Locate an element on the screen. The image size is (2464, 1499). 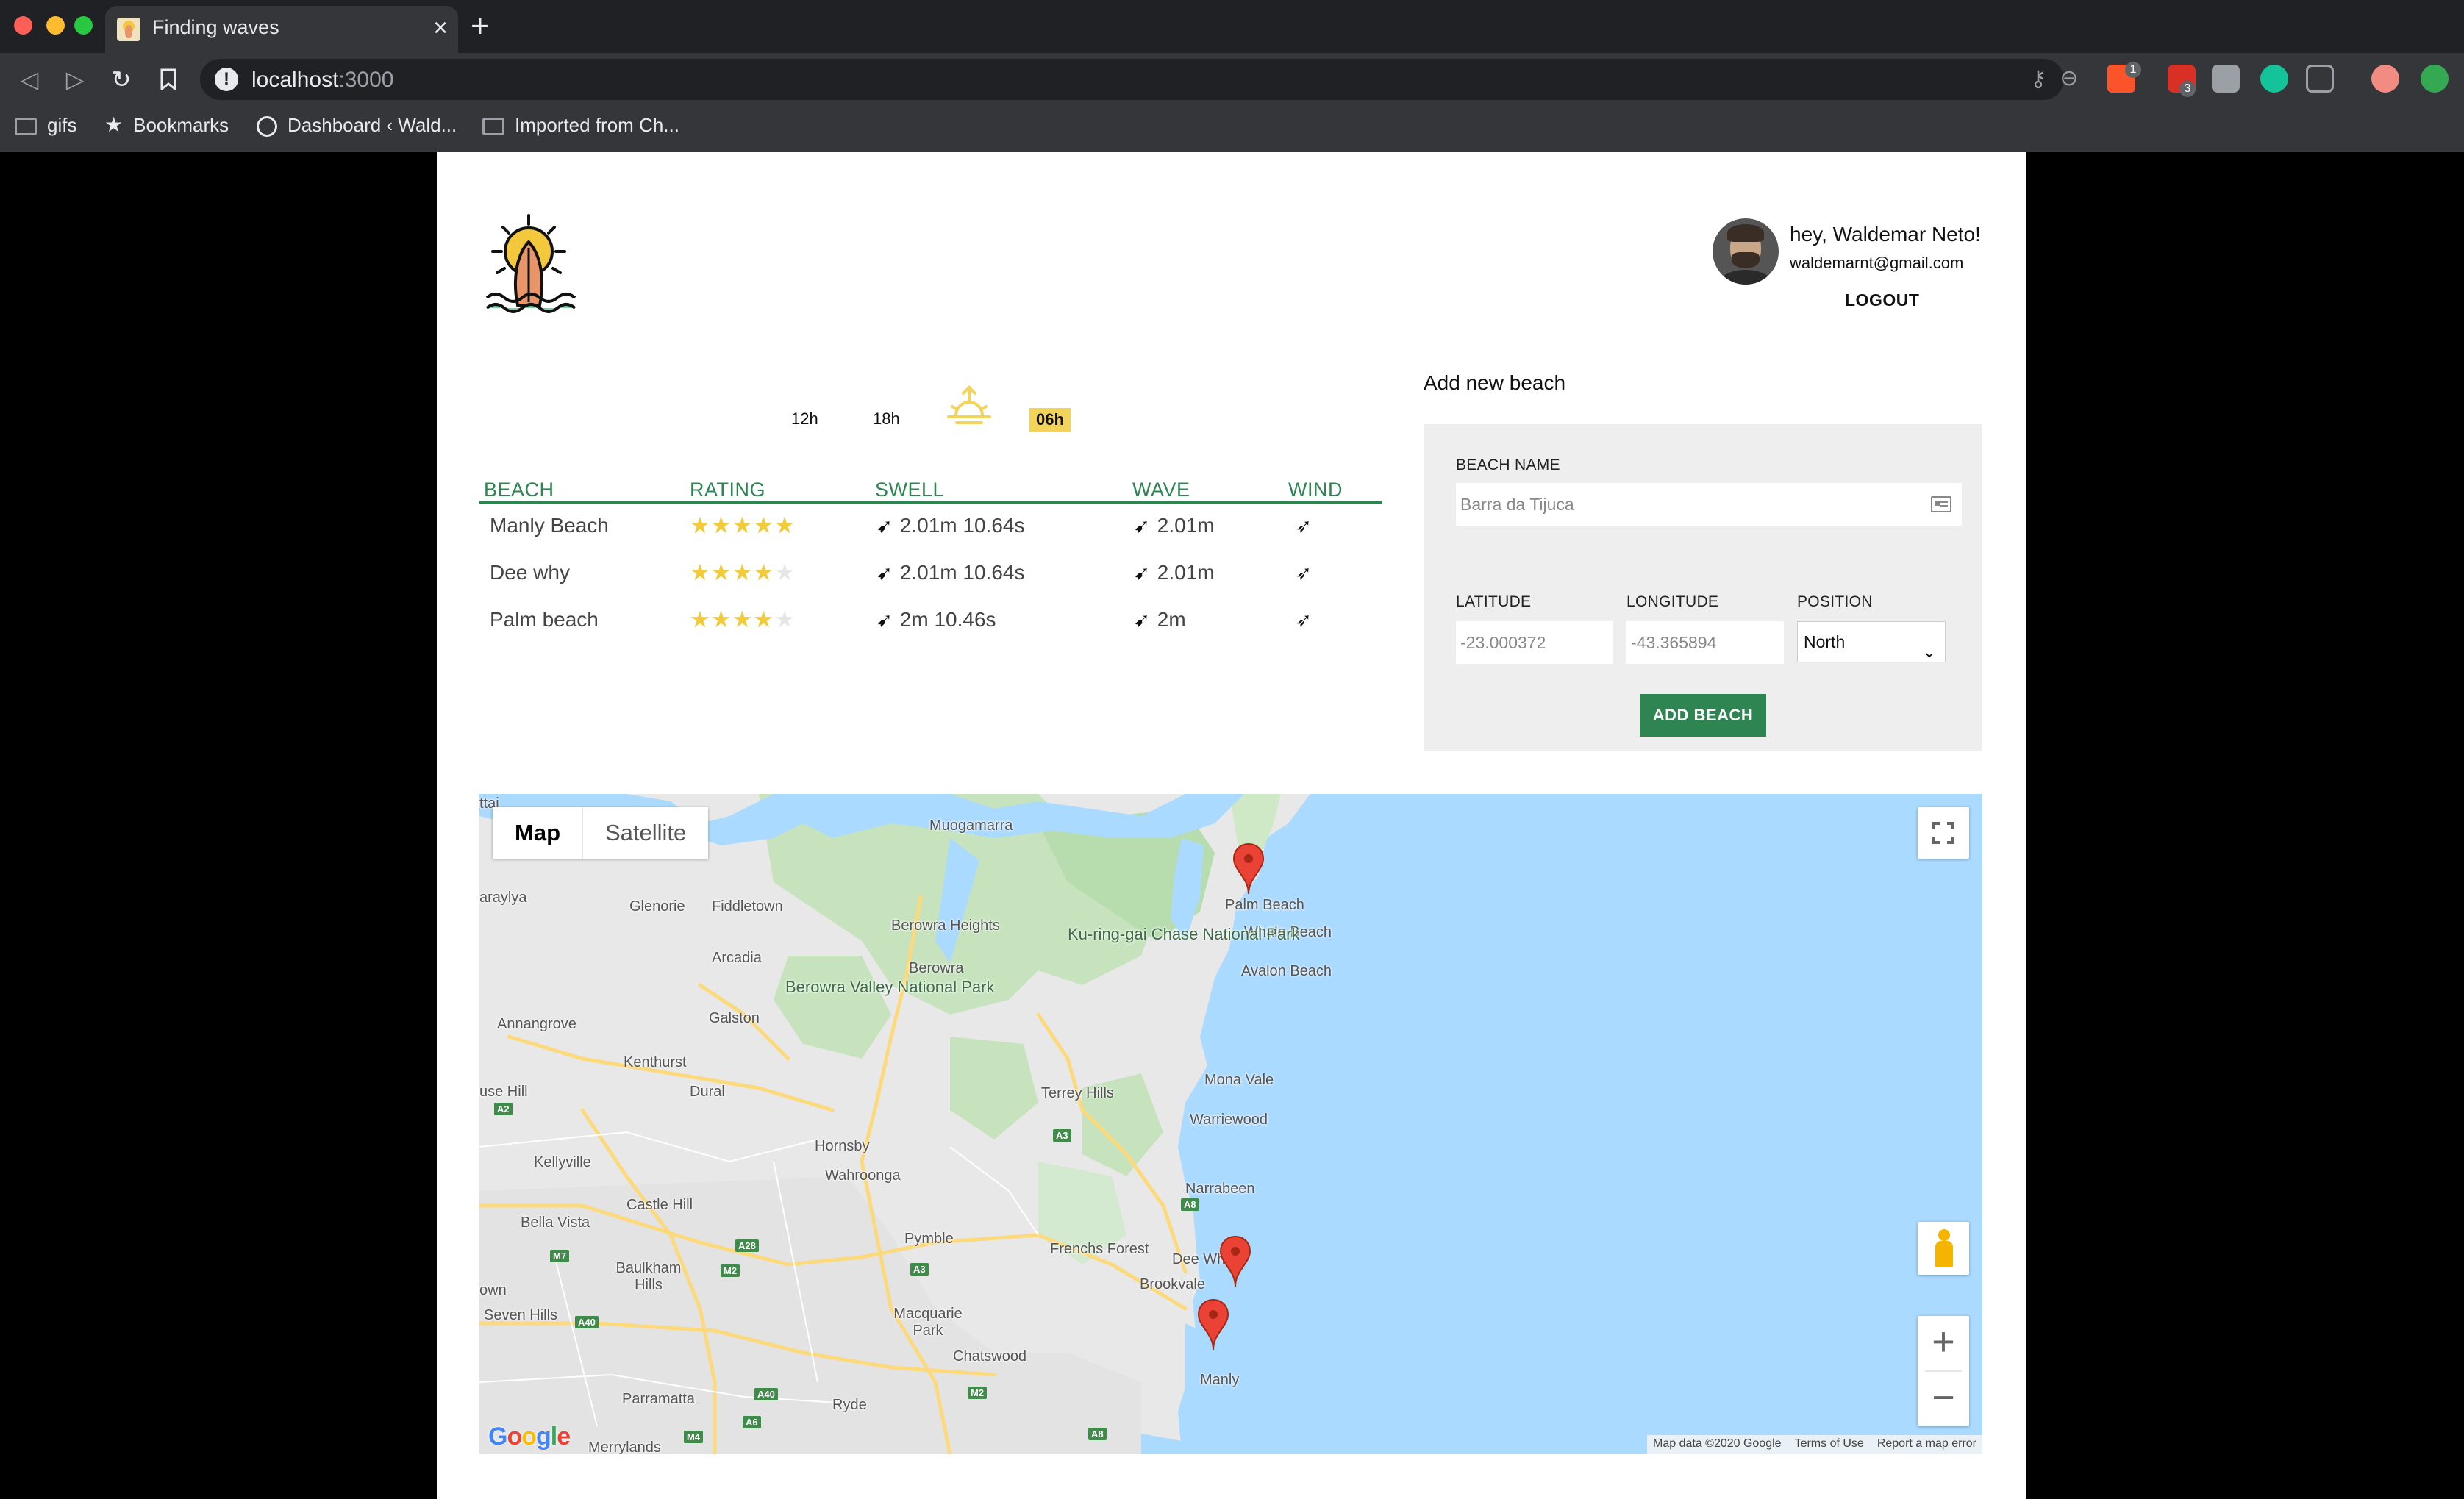
new-tab-button: + is located at coordinates (480, 26).